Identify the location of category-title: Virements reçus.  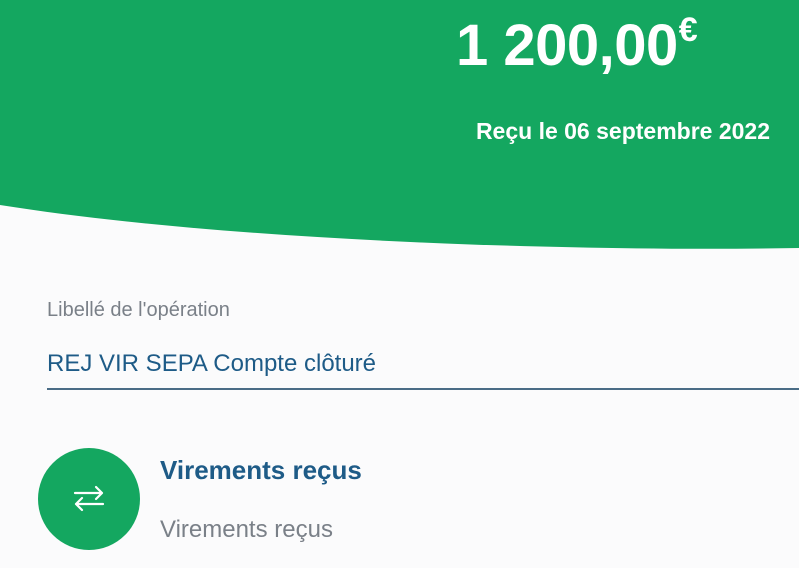
(261, 470).